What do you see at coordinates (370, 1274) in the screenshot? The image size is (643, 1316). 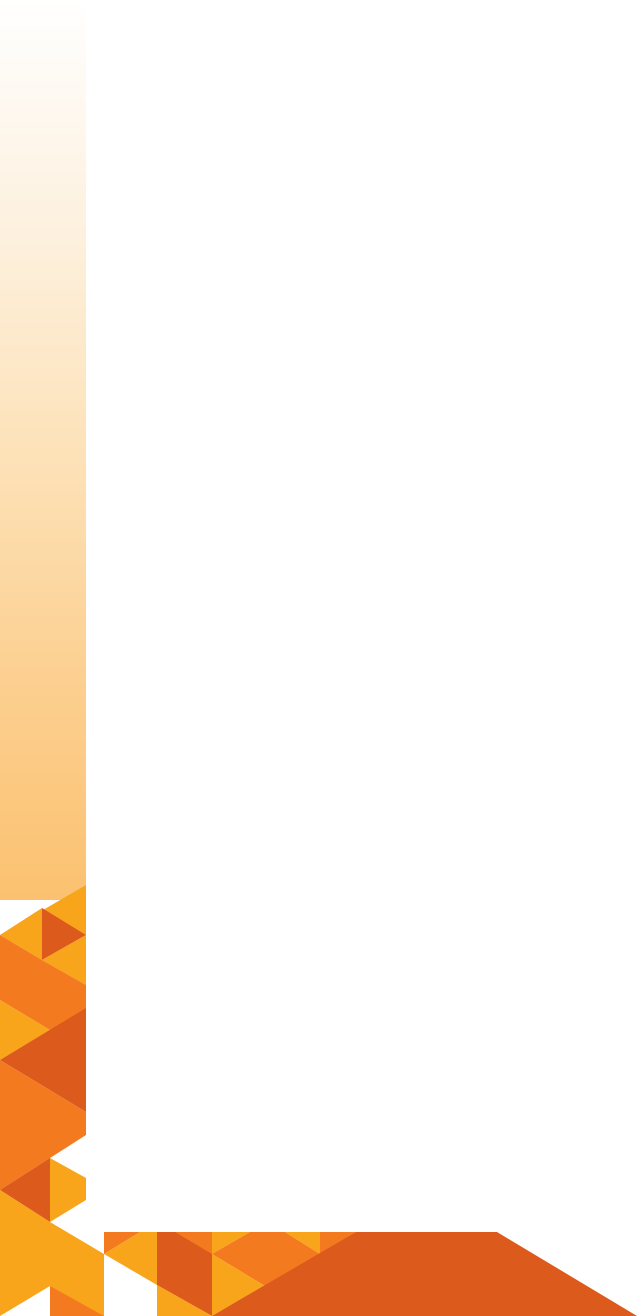 I see `bottom-triangle-mosaic` at bounding box center [370, 1274].